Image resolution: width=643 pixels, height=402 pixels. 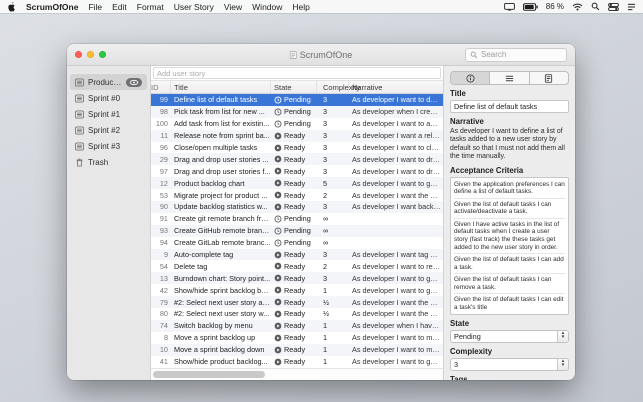 I want to click on complexity-label: Complexity, so click(x=471, y=352).